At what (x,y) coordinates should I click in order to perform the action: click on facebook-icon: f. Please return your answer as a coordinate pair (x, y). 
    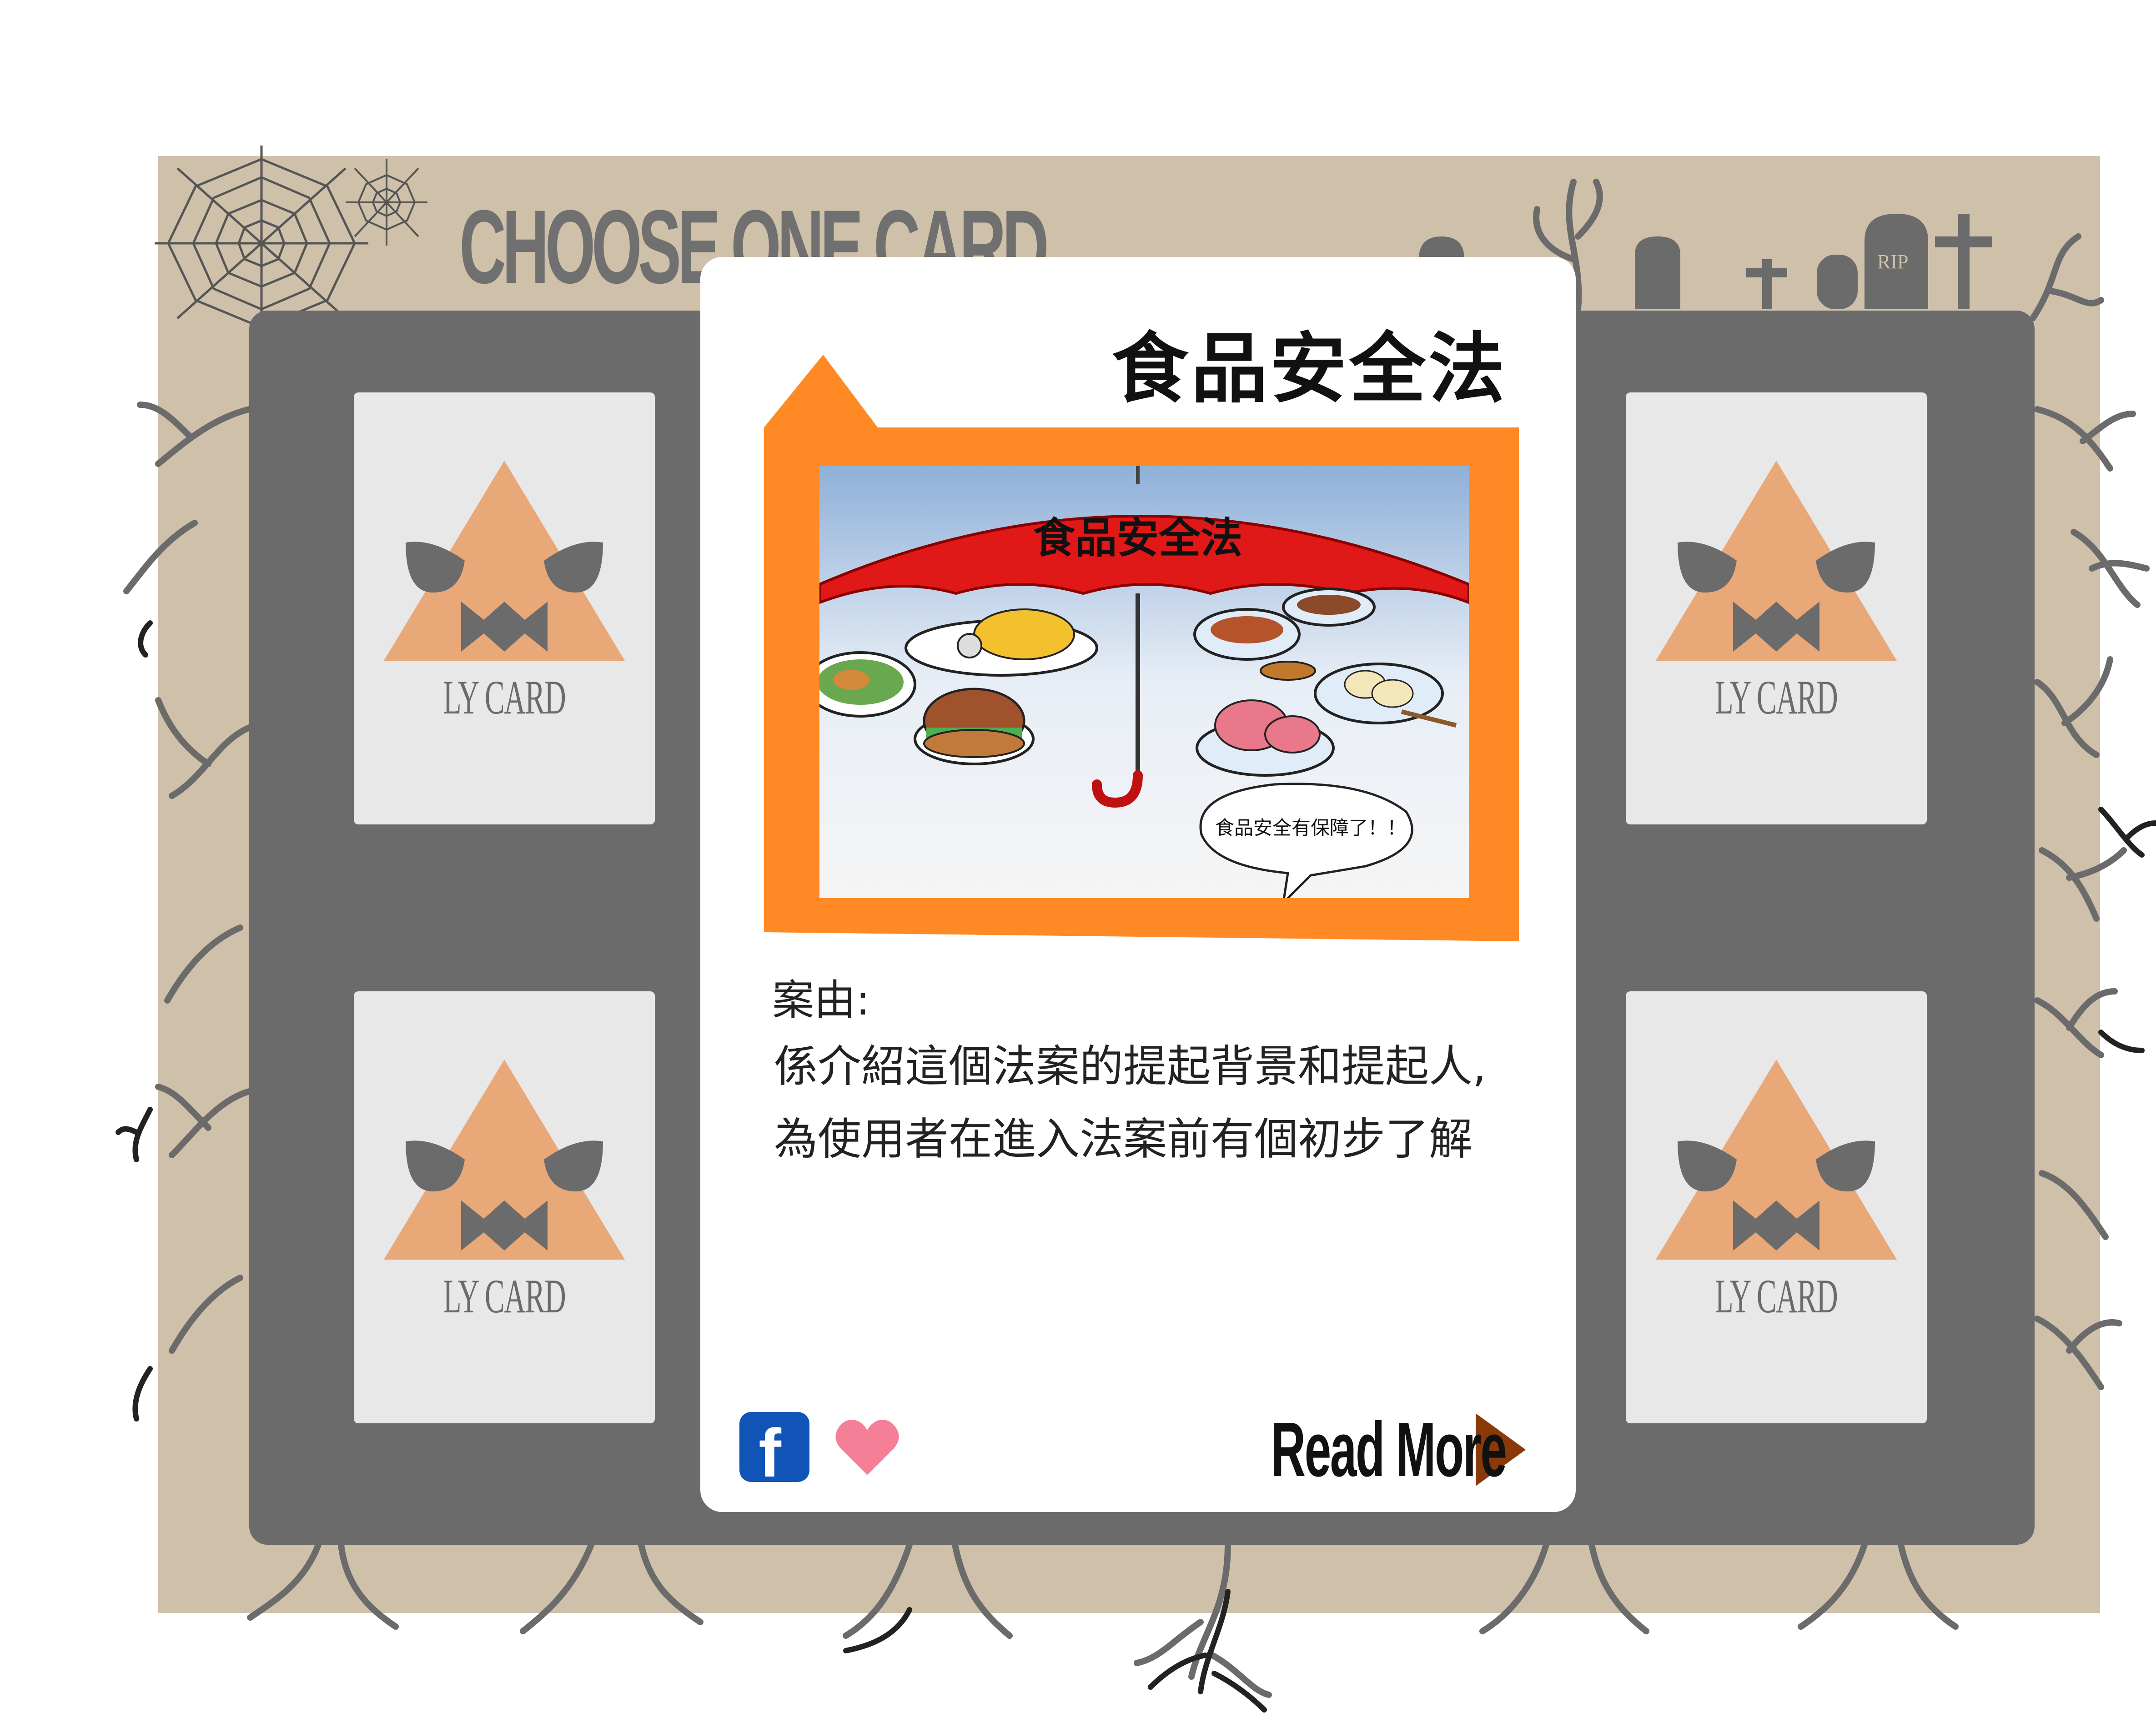
    Looking at the image, I should click on (770, 1453).